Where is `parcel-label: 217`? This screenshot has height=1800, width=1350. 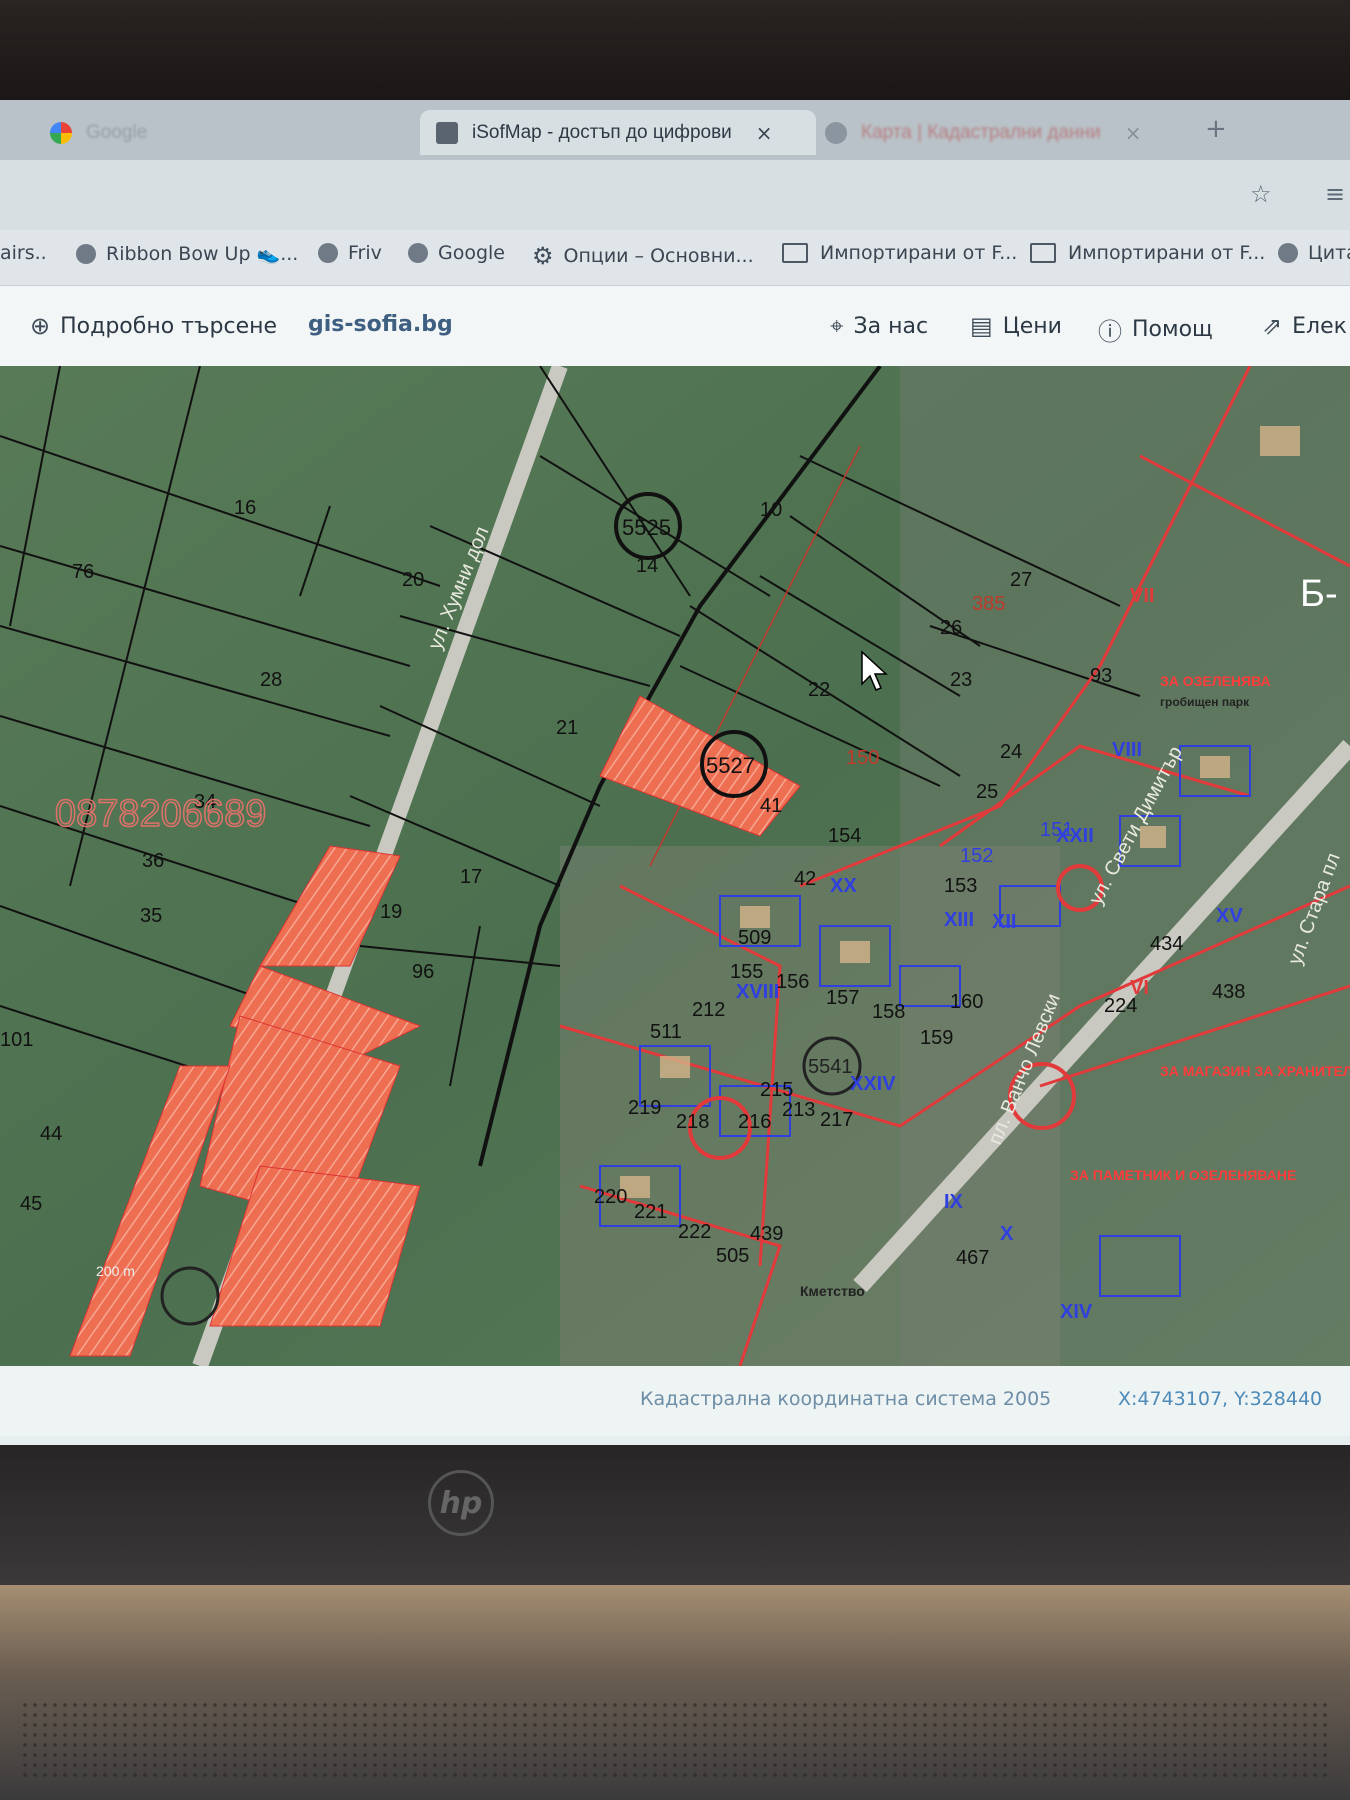
parcel-label: 217 is located at coordinates (836, 1120).